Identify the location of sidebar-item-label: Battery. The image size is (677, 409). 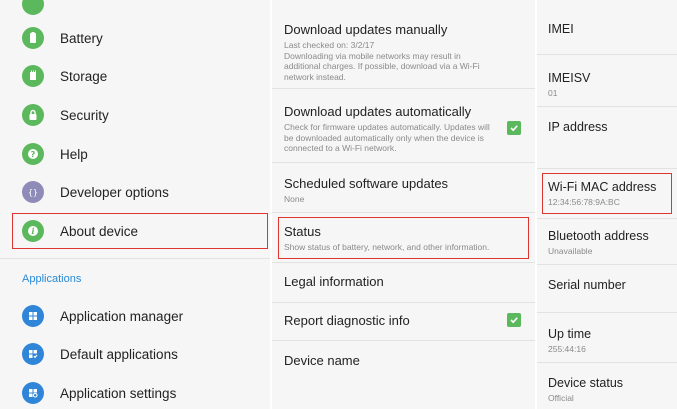
(81, 38).